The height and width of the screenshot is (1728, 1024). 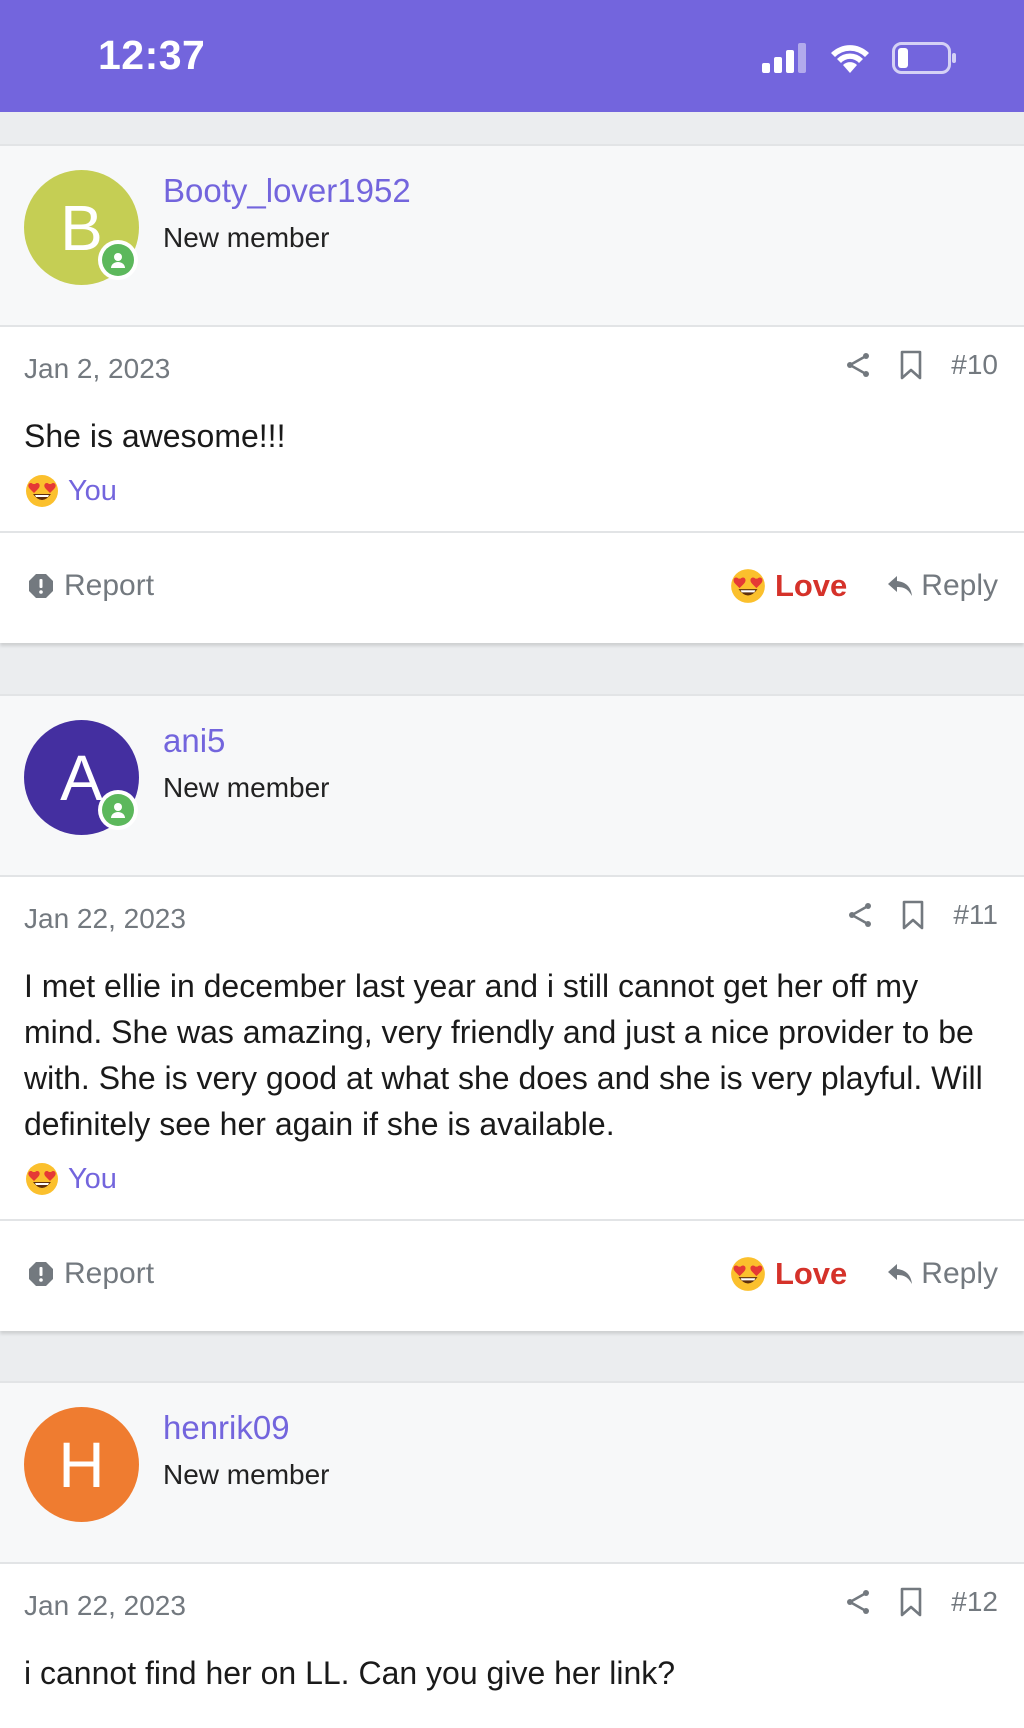 I want to click on post-meta: Jan 22, 2023 #12, so click(x=512, y=1607).